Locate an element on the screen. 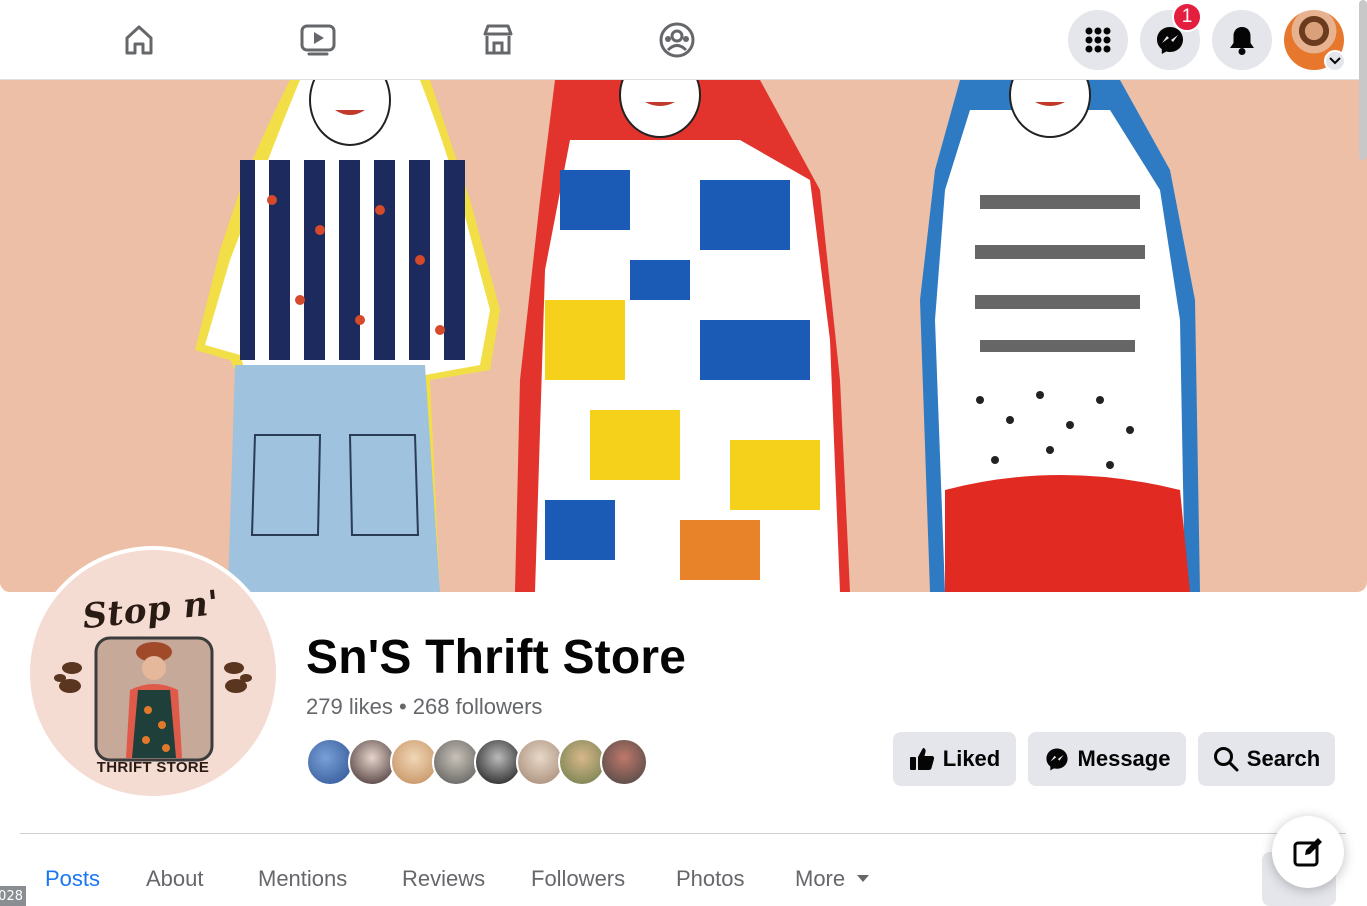  page-stats: 279 likes • 268 followers is located at coordinates (424, 707).